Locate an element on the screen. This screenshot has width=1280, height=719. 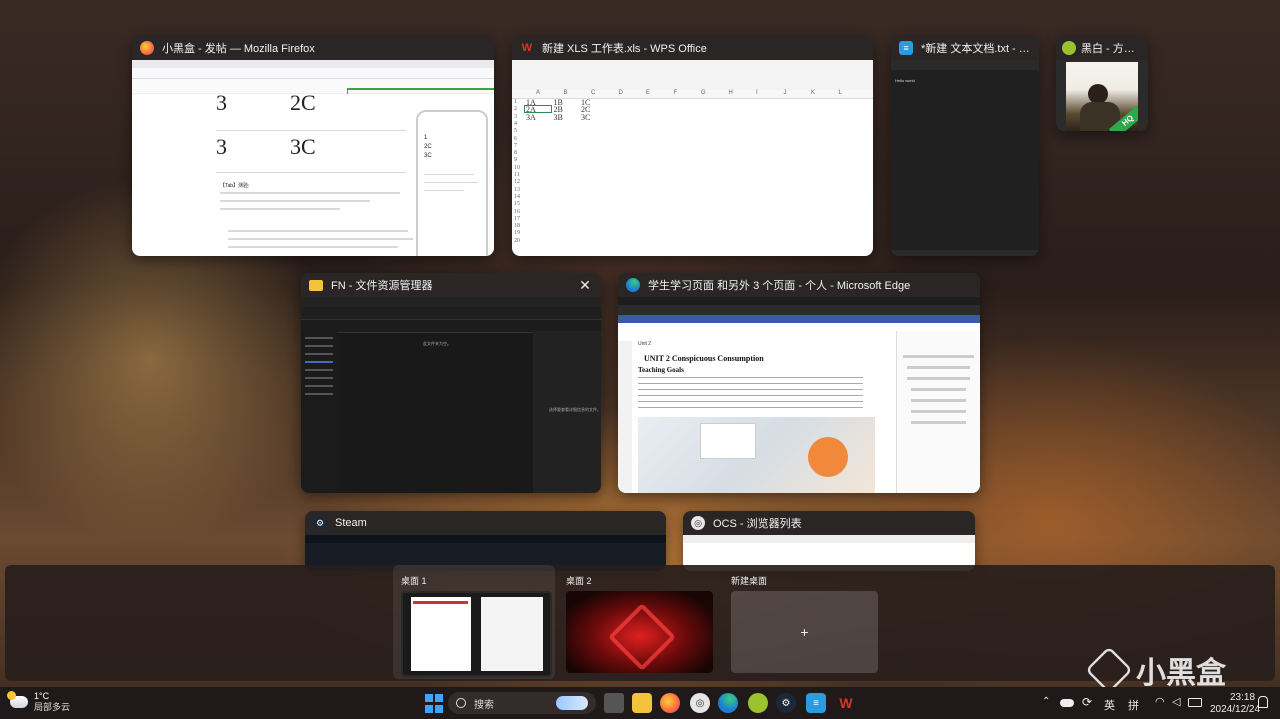
row-number: 3 is located at coordinates (515, 117).